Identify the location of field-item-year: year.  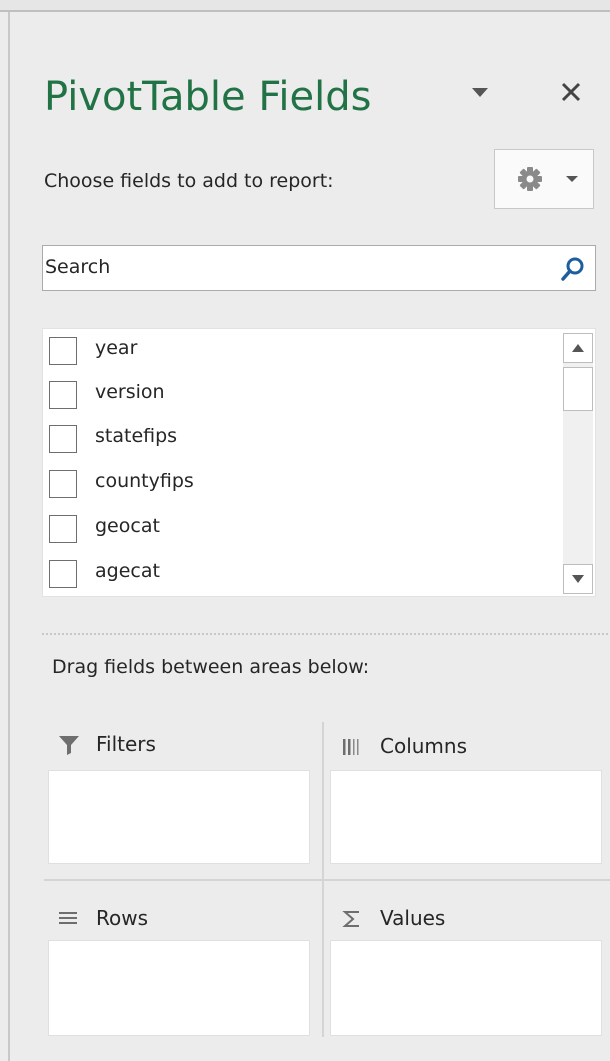
(299, 351).